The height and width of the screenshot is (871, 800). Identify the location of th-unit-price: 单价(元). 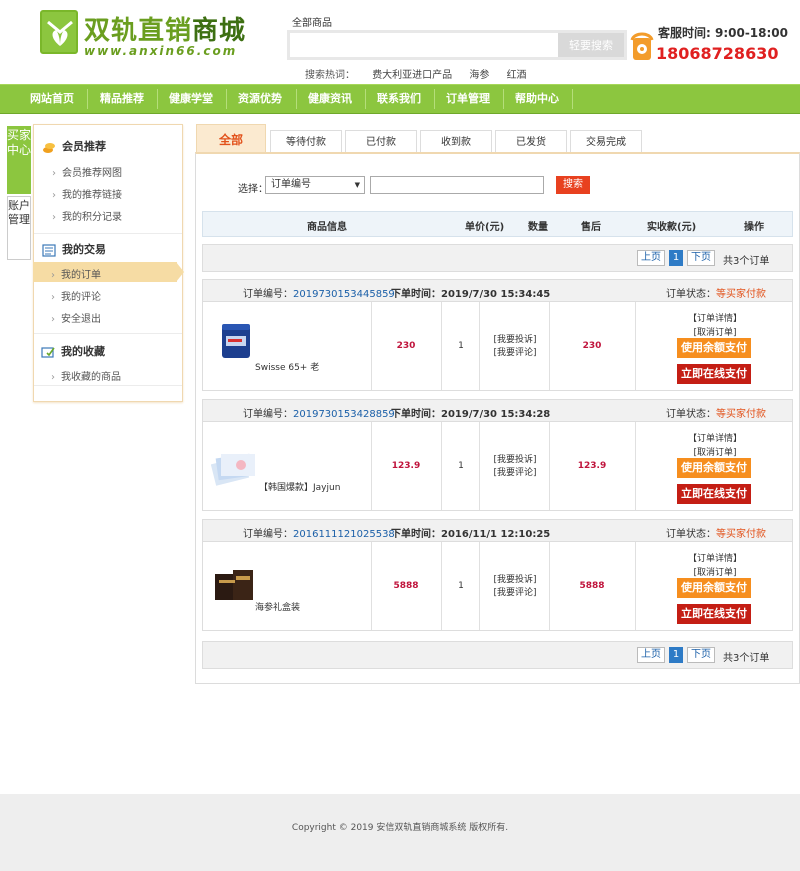
(485, 227).